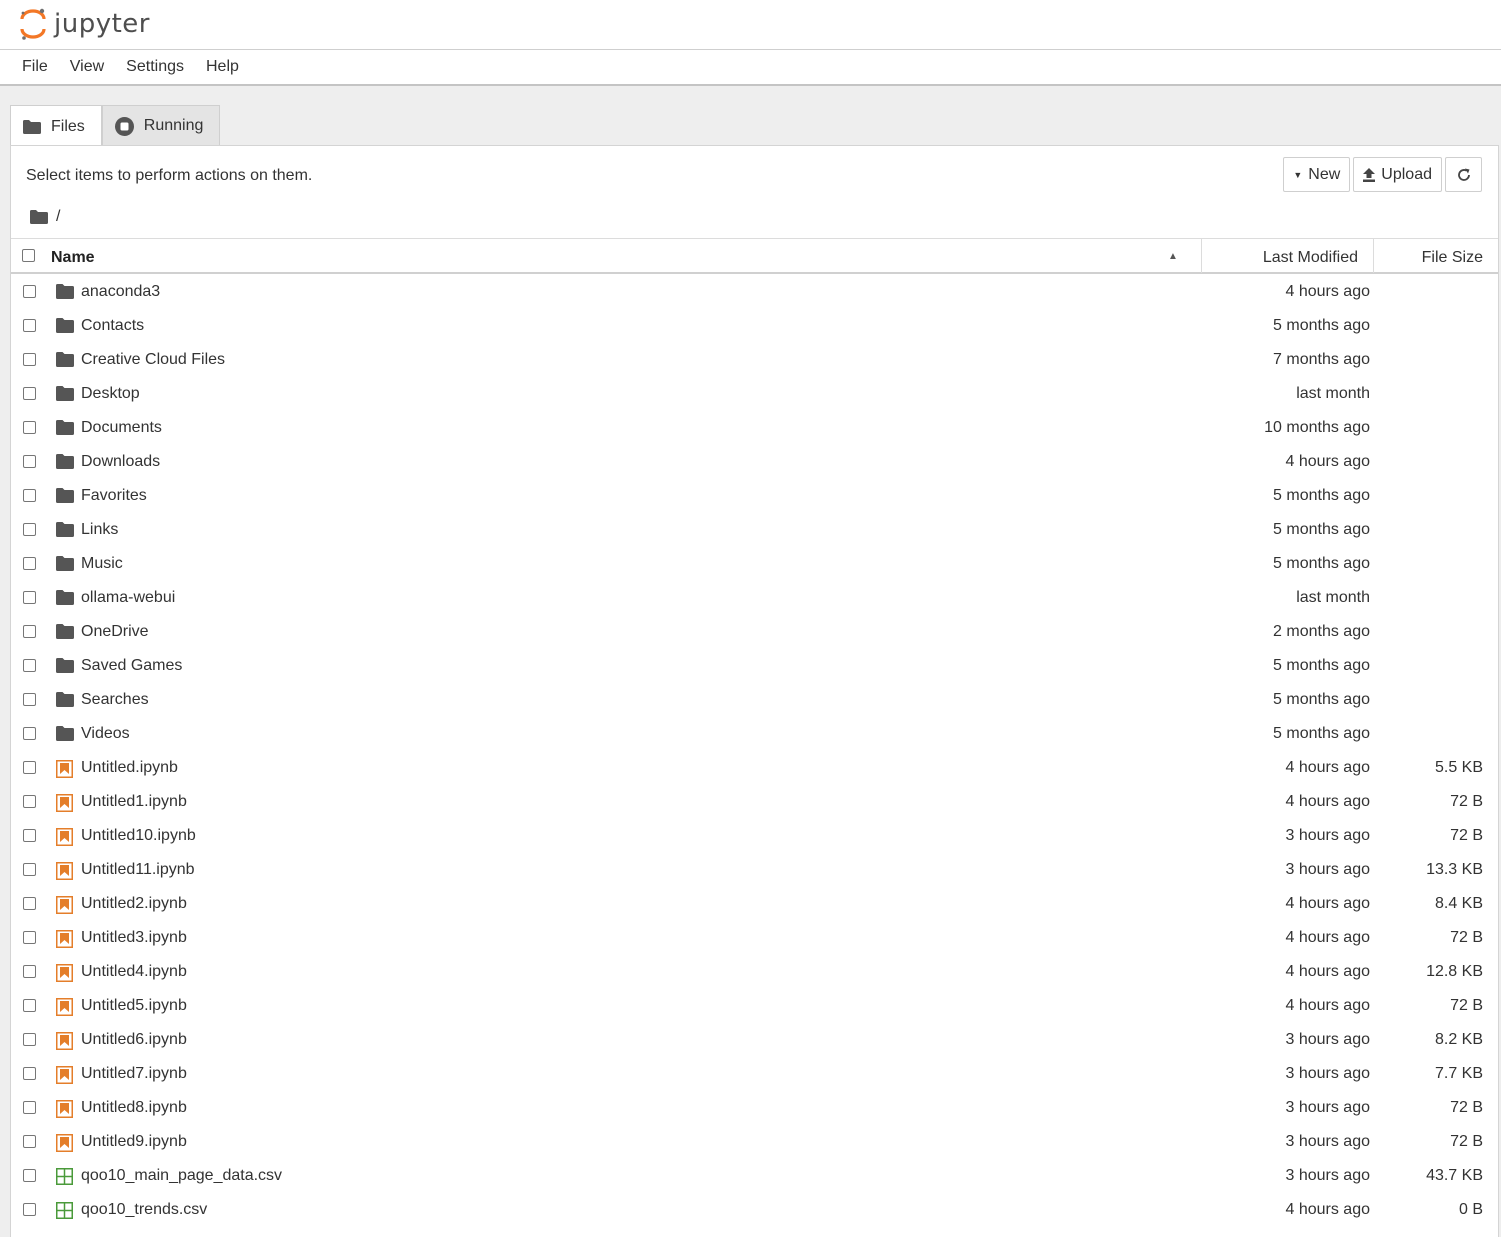  Describe the element at coordinates (73, 258) in the screenshot. I see `column-name-header: Name` at that location.